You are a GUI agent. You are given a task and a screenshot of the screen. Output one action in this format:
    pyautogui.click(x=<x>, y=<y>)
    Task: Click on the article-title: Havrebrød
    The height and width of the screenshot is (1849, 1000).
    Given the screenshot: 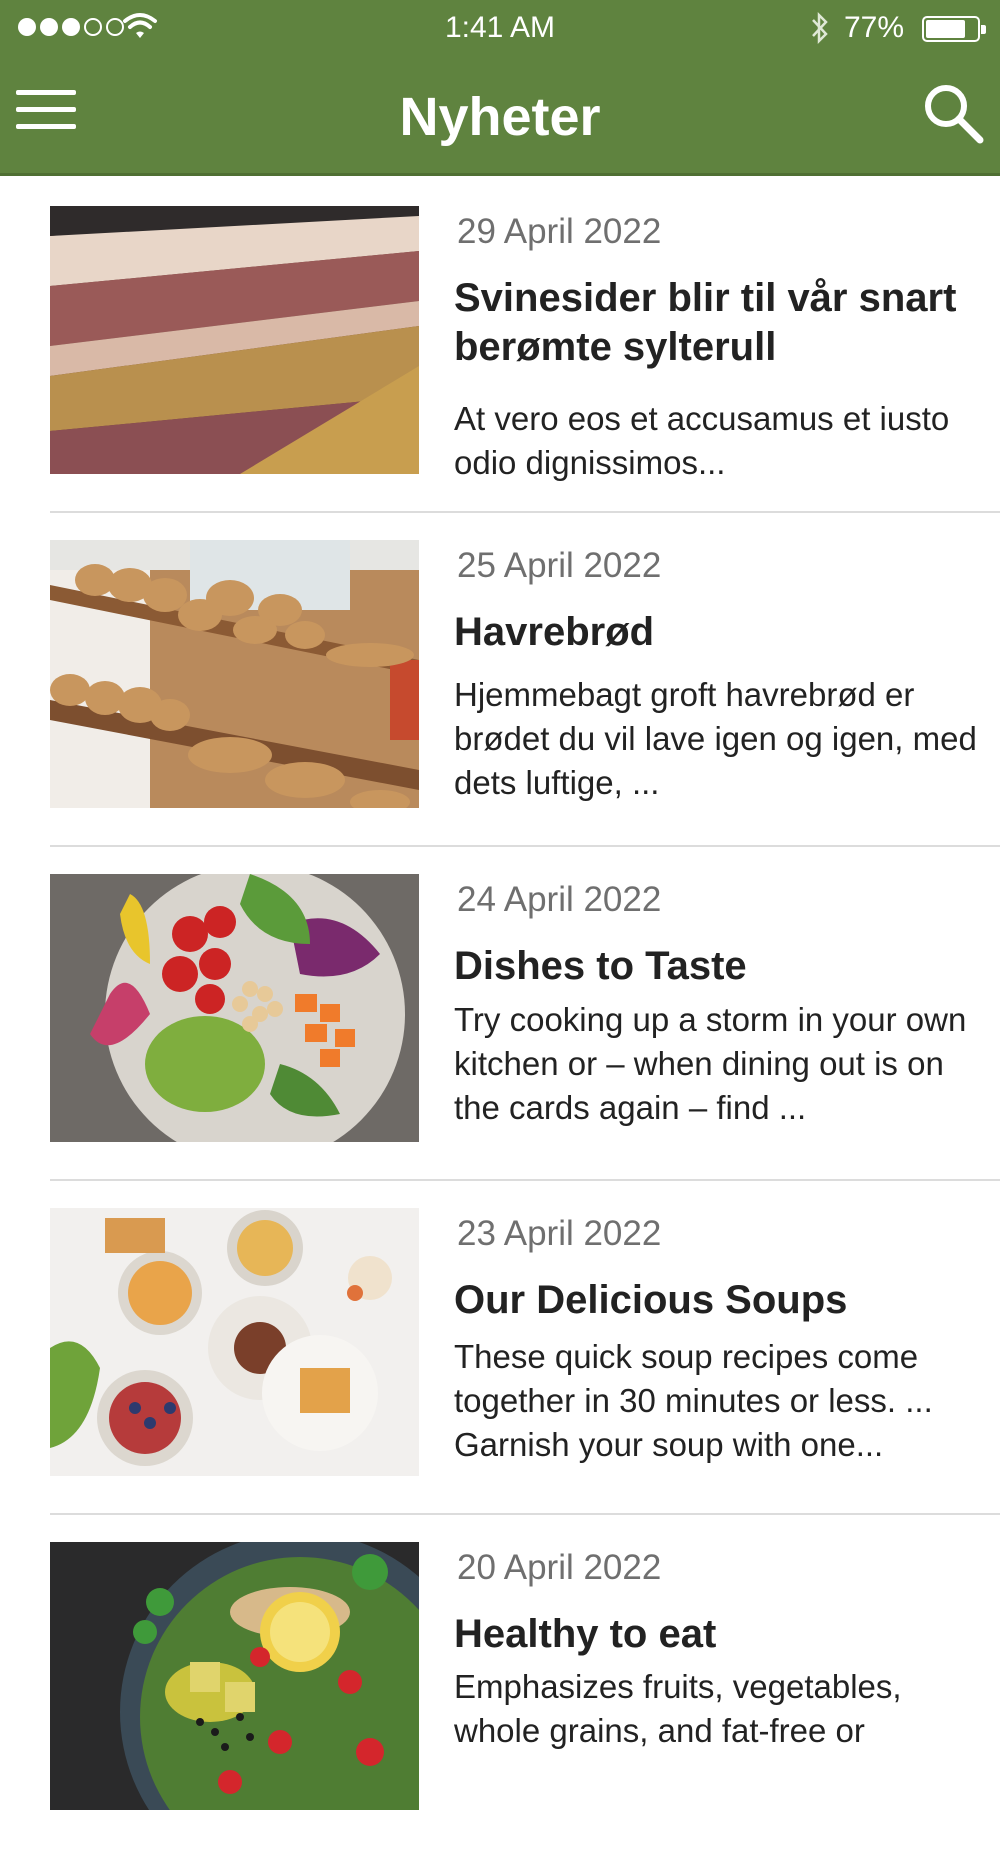 What is the action you would take?
    pyautogui.click(x=724, y=632)
    